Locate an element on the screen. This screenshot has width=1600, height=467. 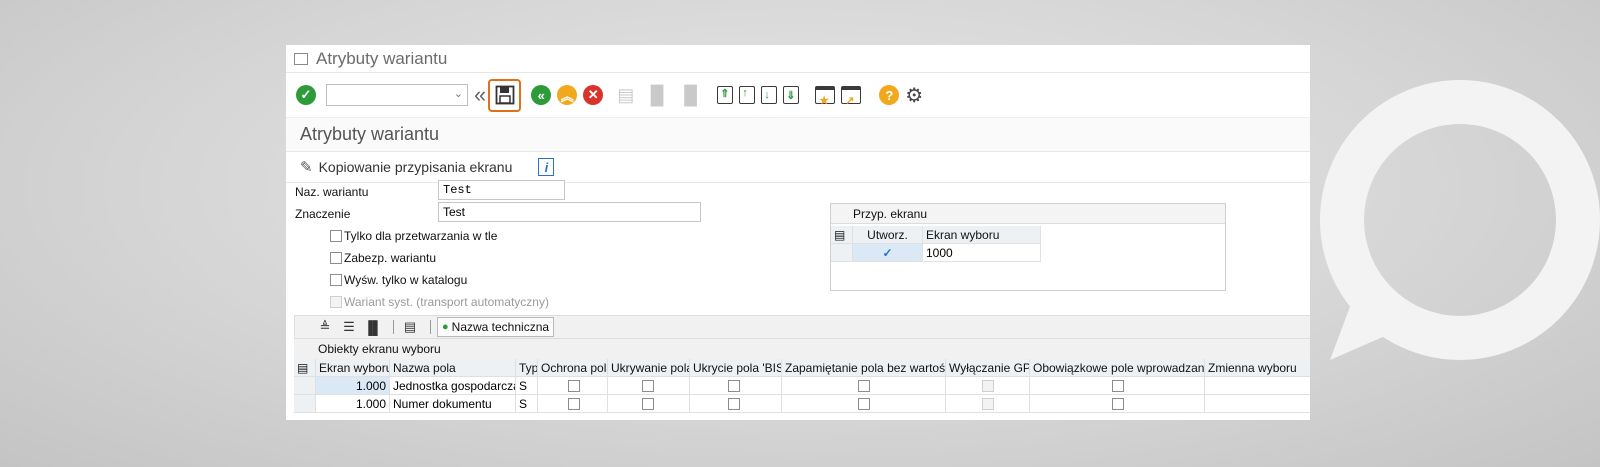
col-header-gpa: Wyłączanie GPA is located at coordinates (988, 368).